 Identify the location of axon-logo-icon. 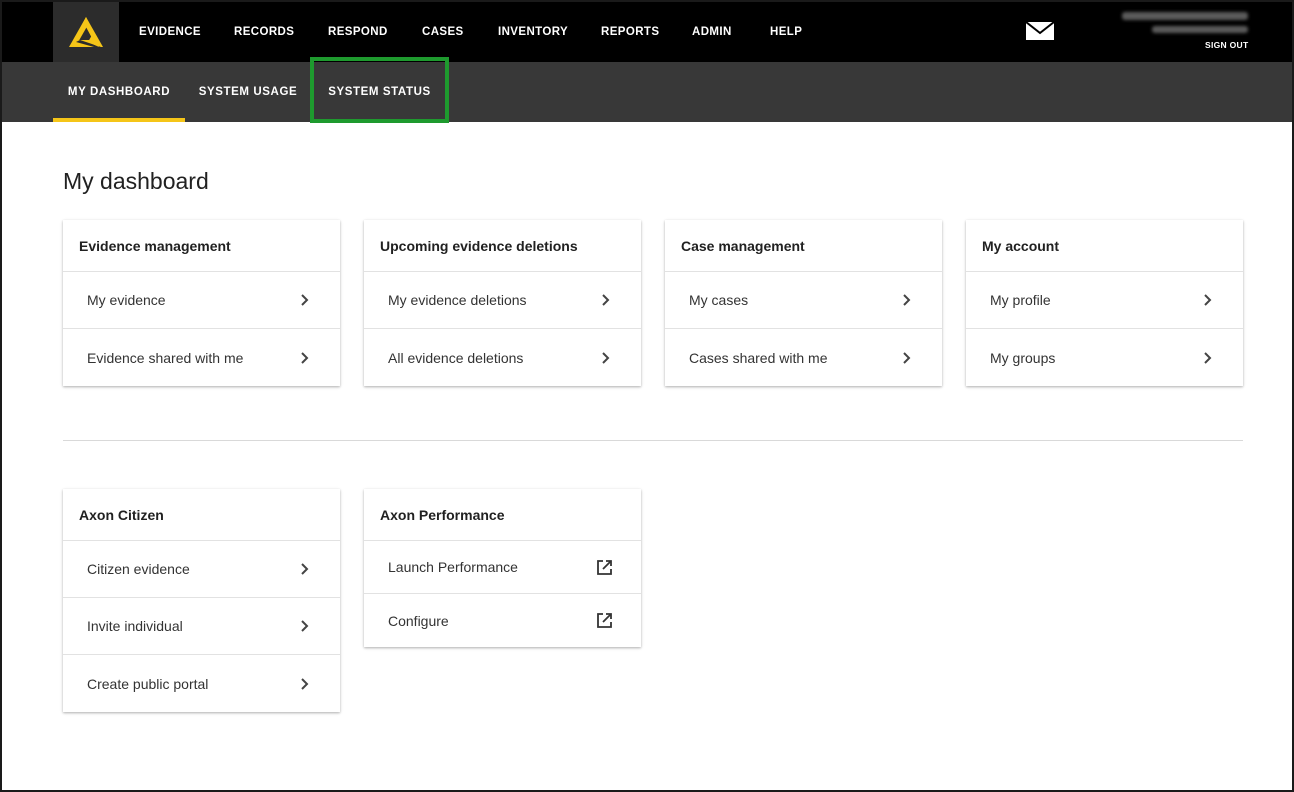
(86, 32).